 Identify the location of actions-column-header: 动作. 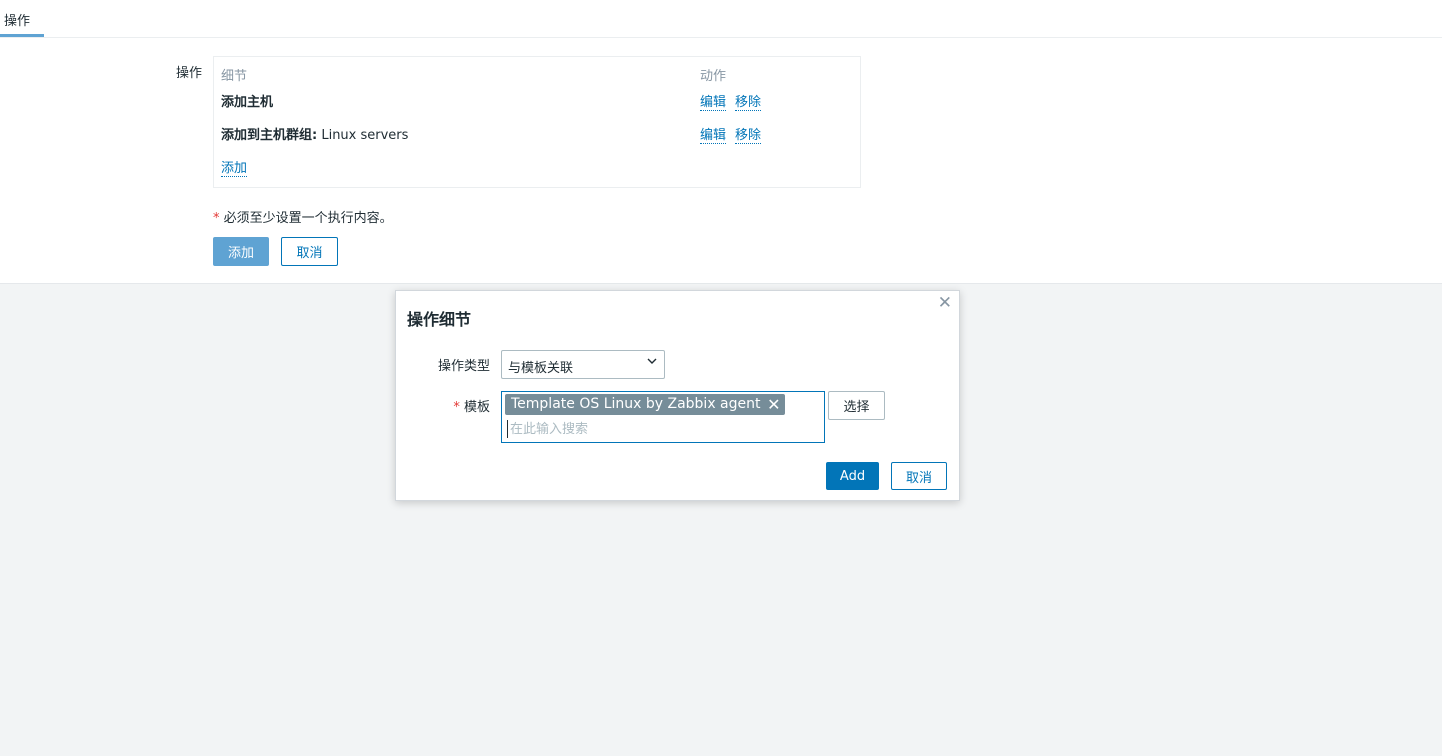
(713, 76).